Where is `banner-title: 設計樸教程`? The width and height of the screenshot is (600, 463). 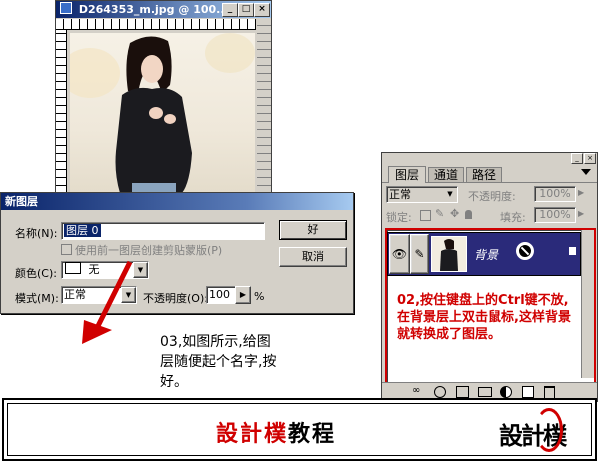
banner-title: 設計樸教程 is located at coordinates (276, 432).